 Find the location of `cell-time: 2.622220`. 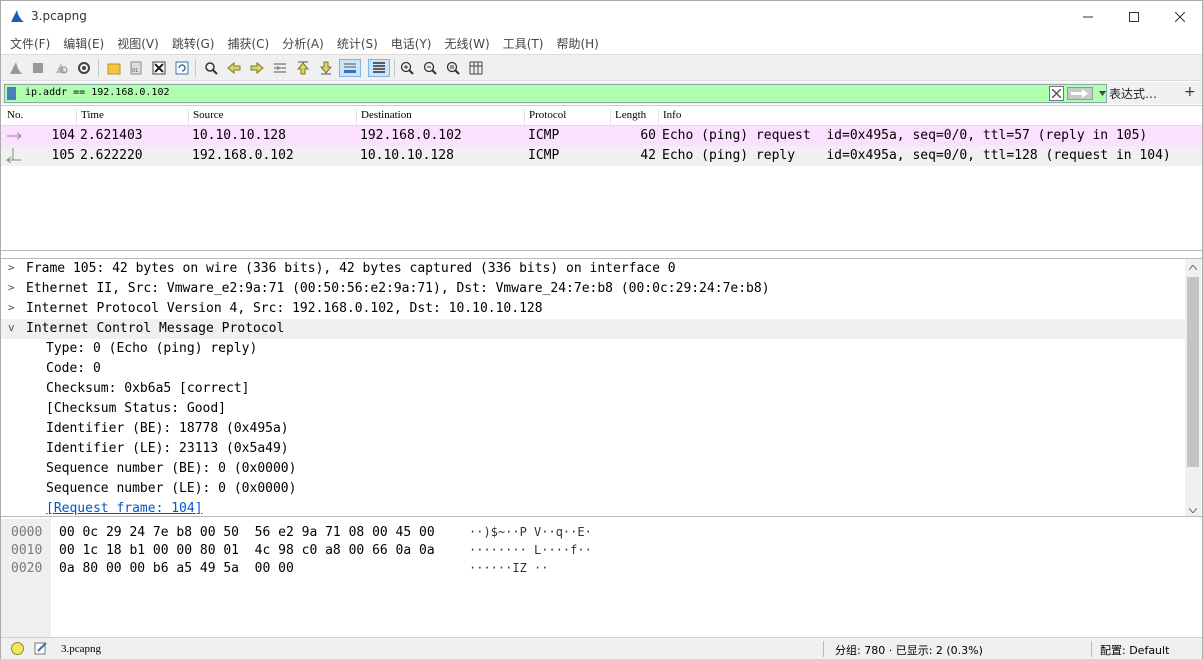

cell-time: 2.622220 is located at coordinates (111, 155).